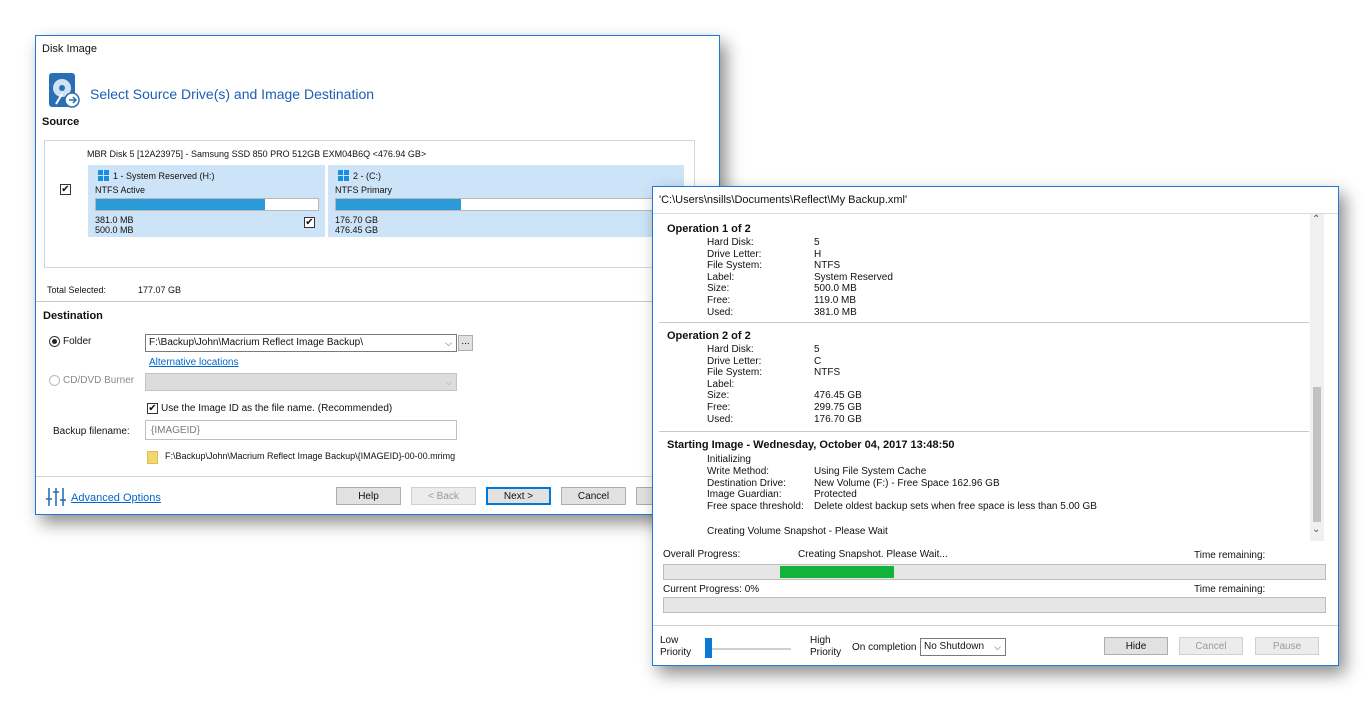 The width and height of the screenshot is (1368, 718). What do you see at coordinates (114, 230) in the screenshot?
I see `partition-1-total: 500.0 MB` at bounding box center [114, 230].